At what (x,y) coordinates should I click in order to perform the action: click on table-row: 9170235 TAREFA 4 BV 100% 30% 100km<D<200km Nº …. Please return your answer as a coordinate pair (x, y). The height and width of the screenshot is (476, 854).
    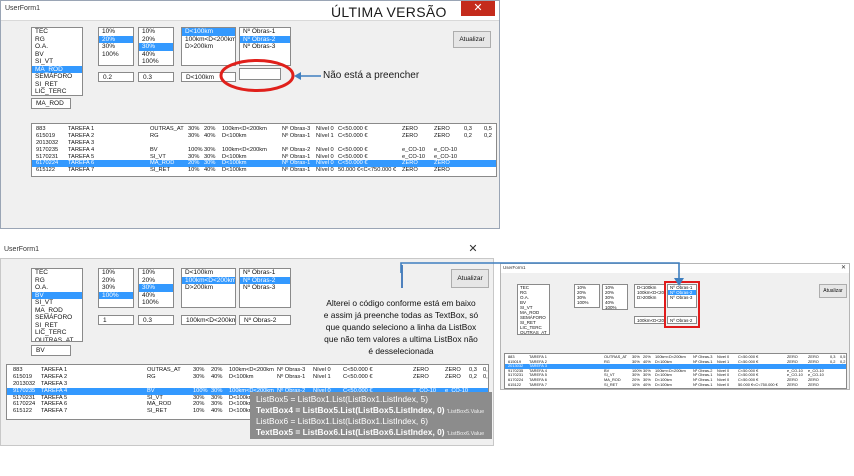
    Looking at the image, I should click on (264, 150).